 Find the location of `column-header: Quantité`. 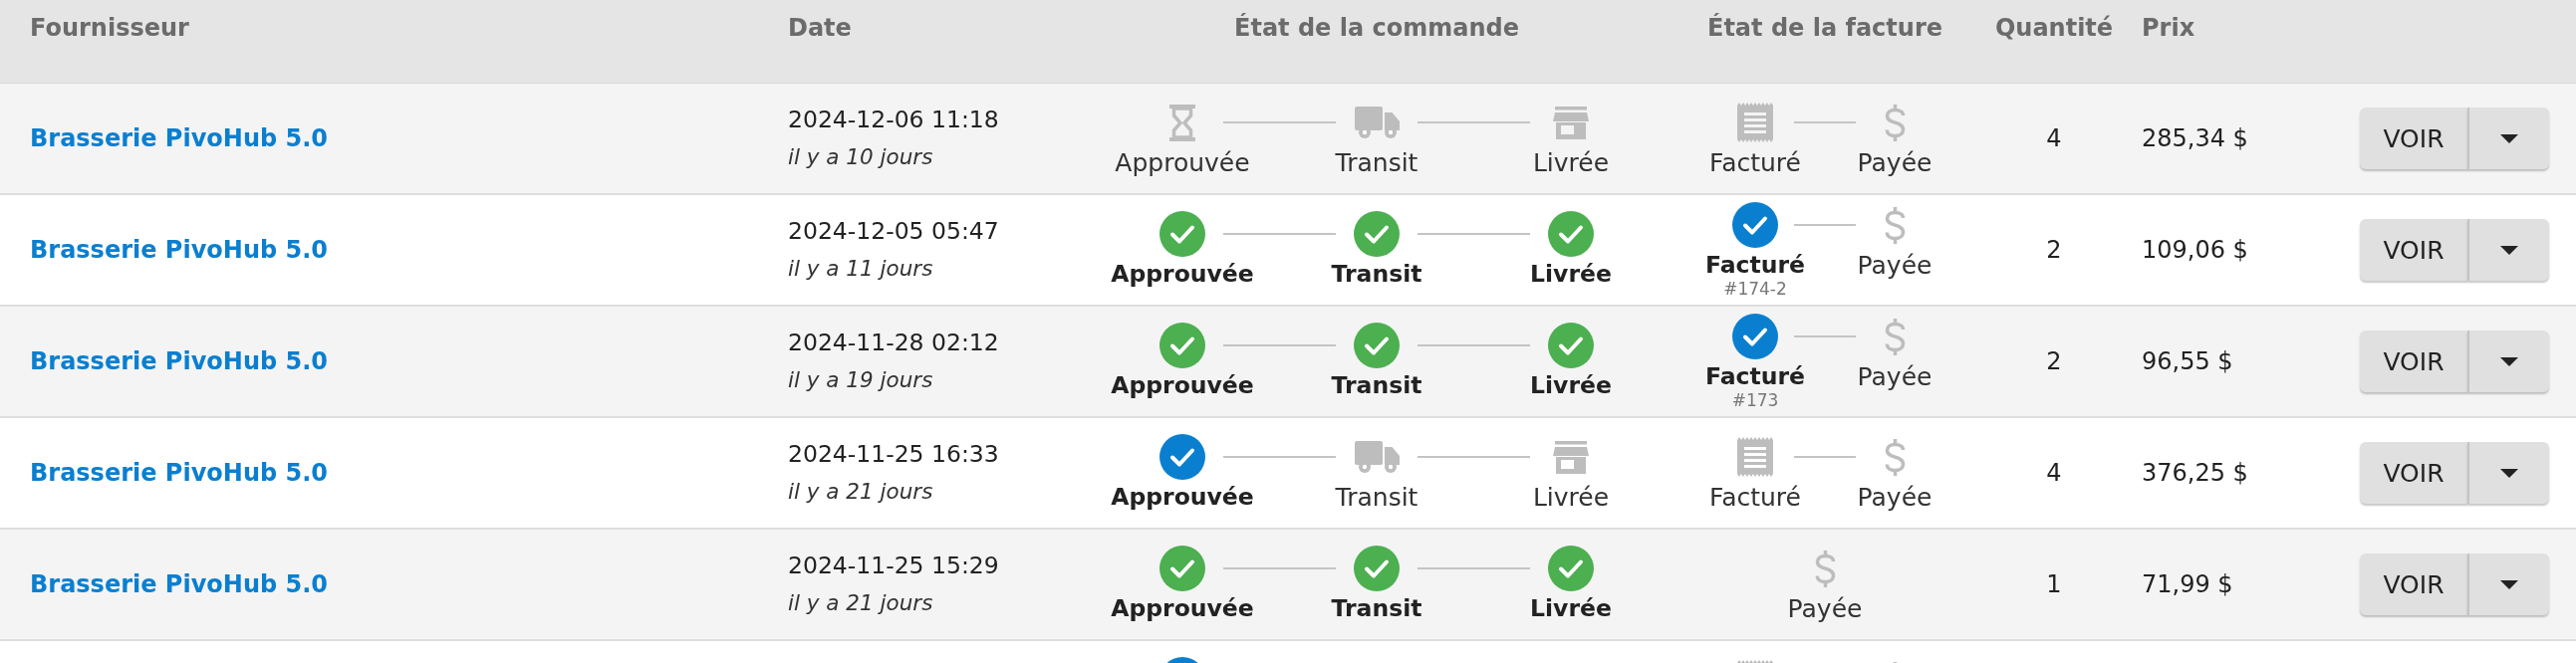

column-header: Quantité is located at coordinates (2054, 29).